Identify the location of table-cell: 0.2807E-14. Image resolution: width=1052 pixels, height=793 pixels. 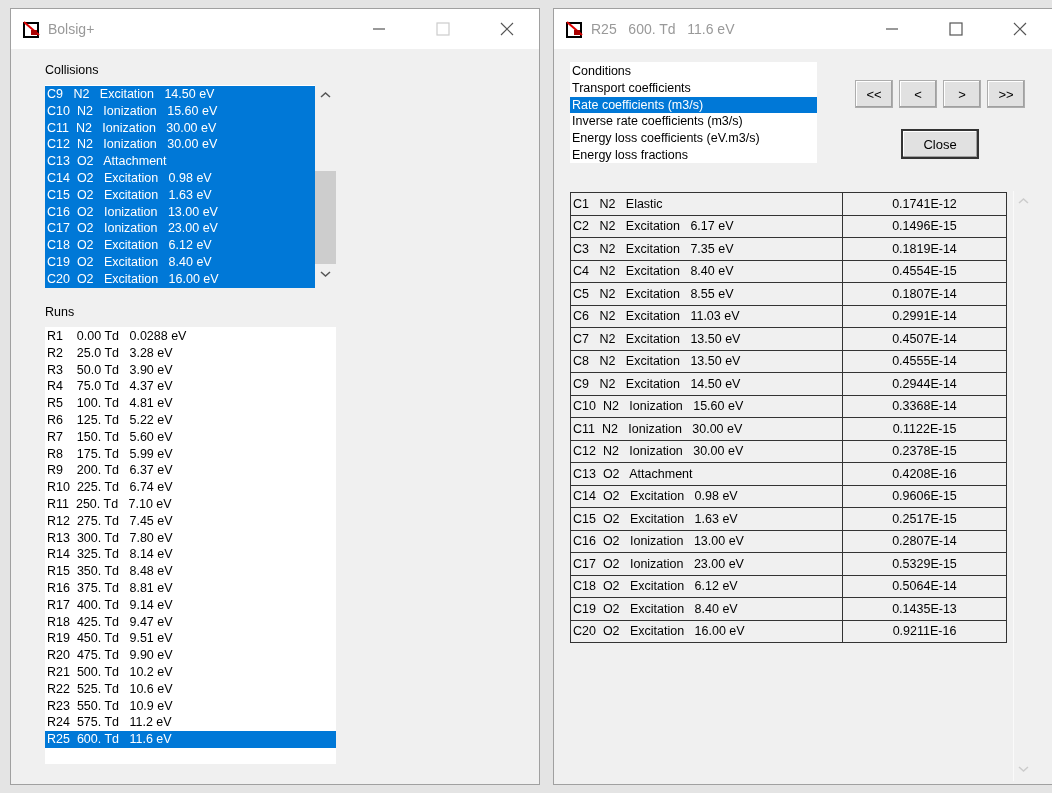
(924, 541).